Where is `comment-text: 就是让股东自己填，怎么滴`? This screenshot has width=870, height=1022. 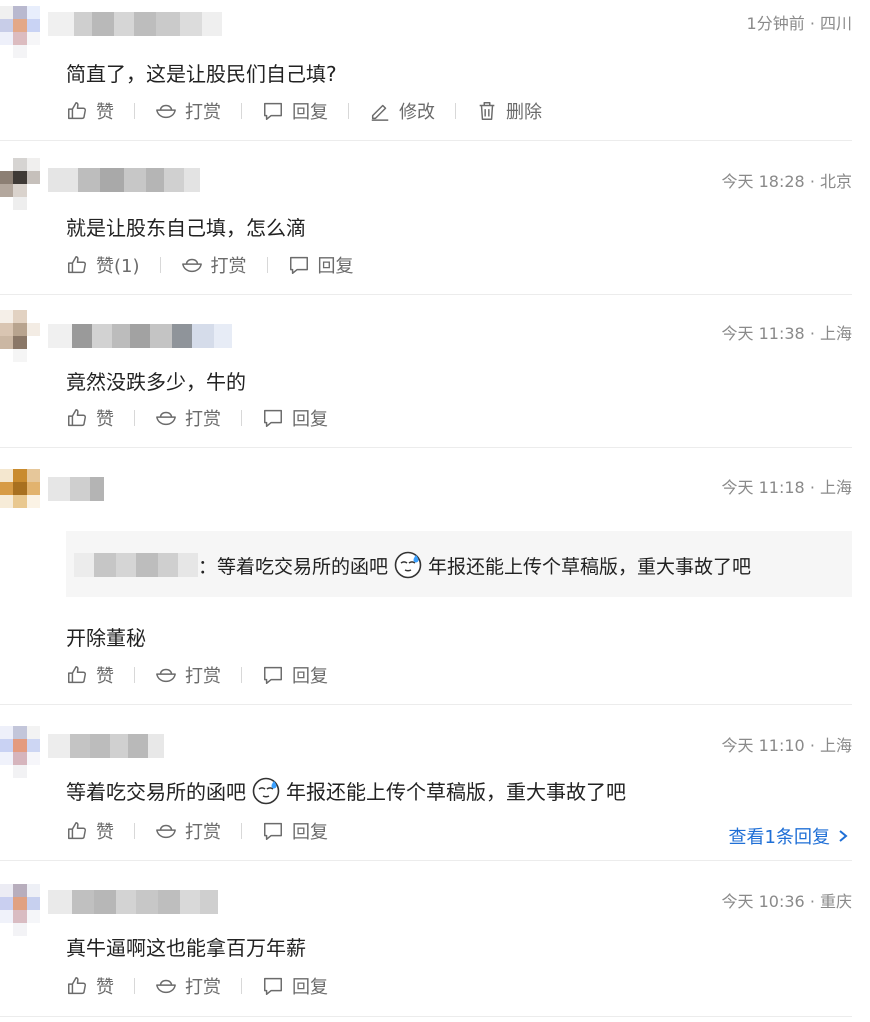
comment-text: 就是让股东自己填，怎么滴 is located at coordinates (186, 228).